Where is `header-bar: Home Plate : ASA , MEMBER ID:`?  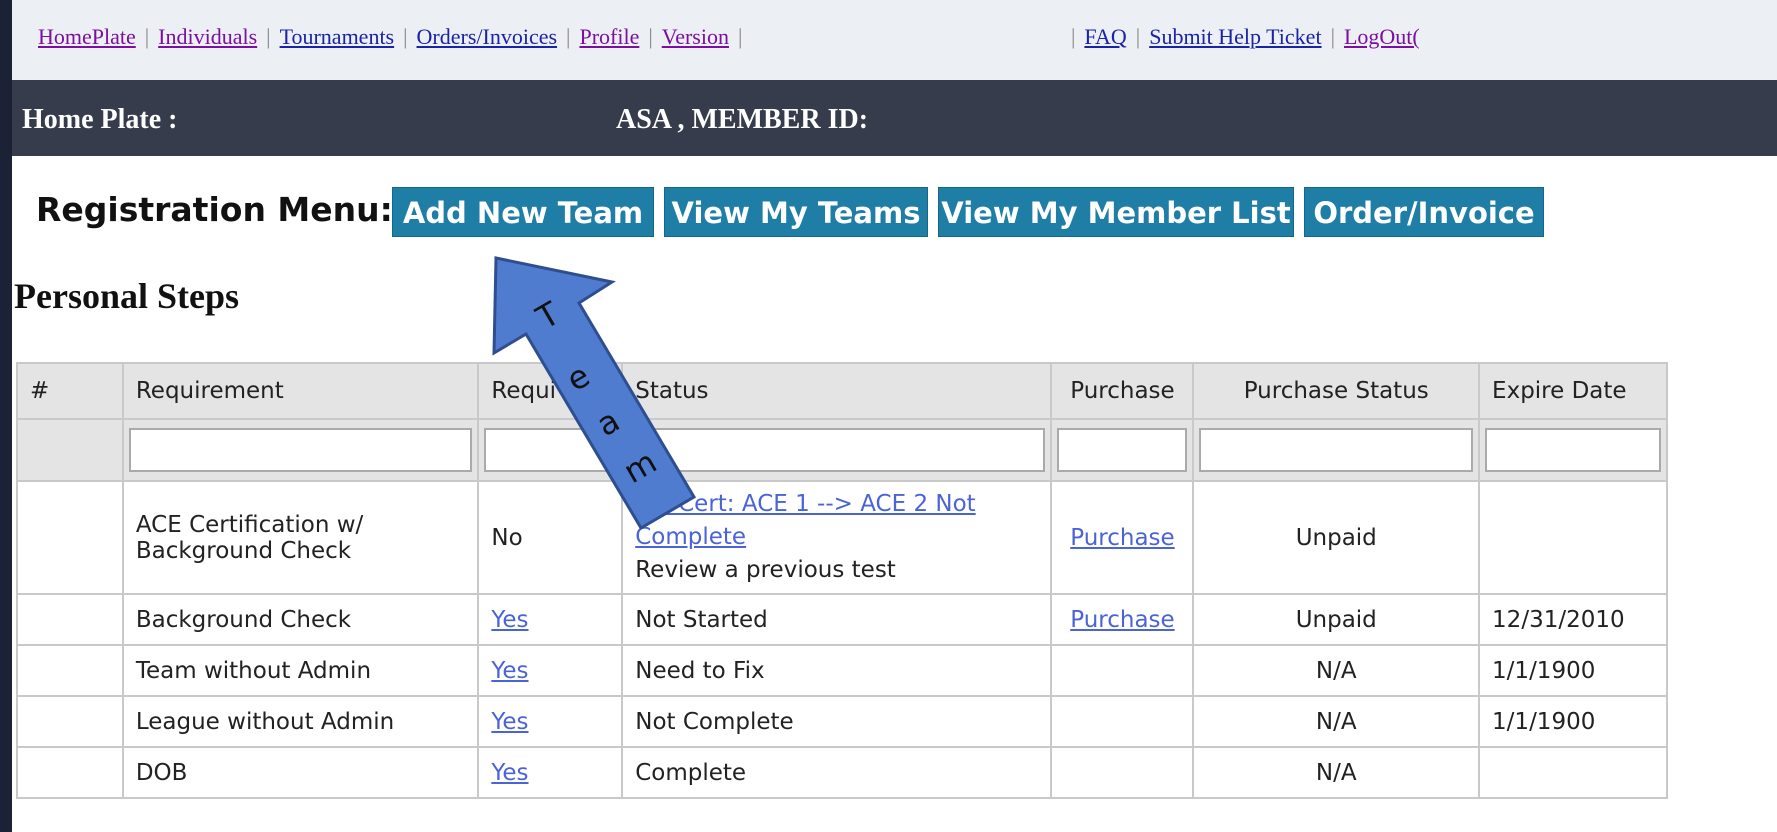 header-bar: Home Plate : ASA , MEMBER ID: is located at coordinates (894, 118).